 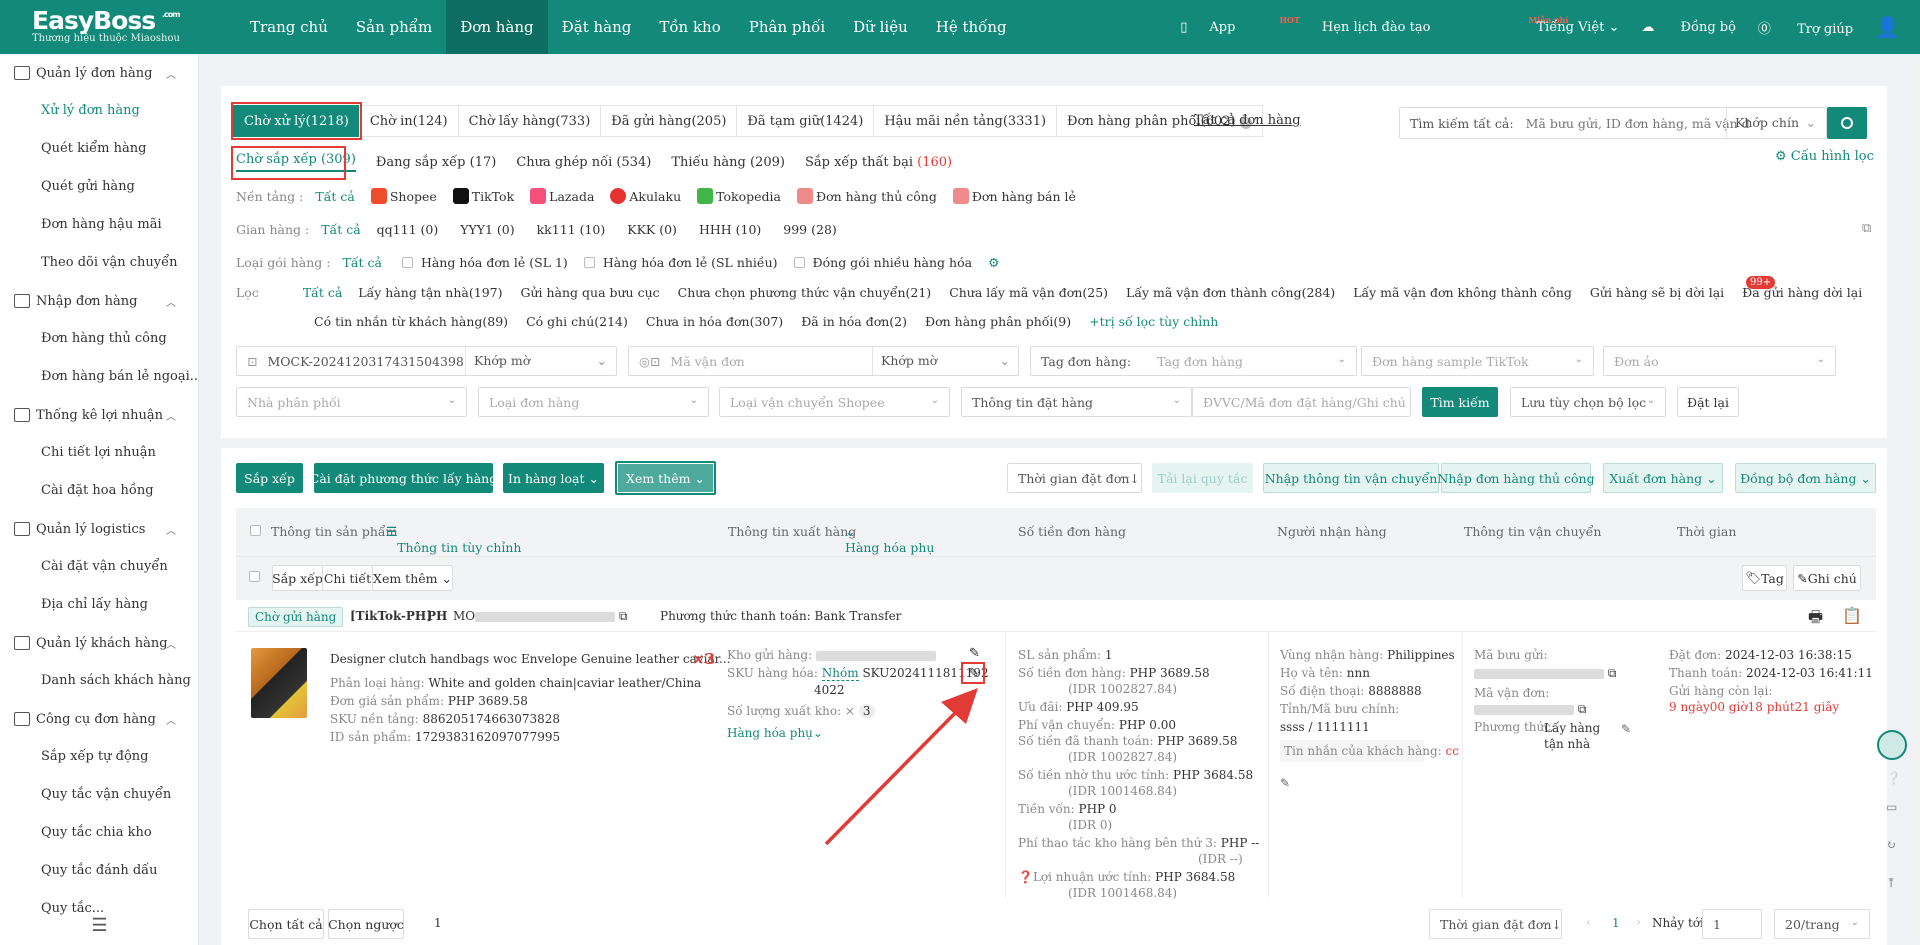 I want to click on more-button: Xem thêm ⌄, so click(x=665, y=478).